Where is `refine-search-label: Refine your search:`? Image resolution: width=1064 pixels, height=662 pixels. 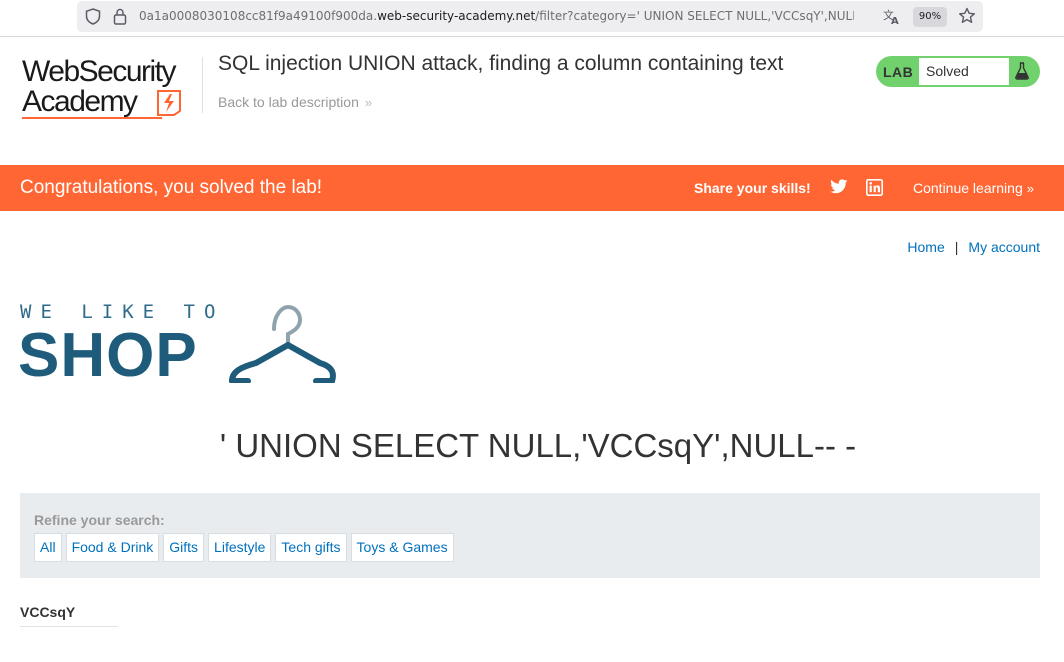
refine-search-label: Refine your search: is located at coordinates (99, 520).